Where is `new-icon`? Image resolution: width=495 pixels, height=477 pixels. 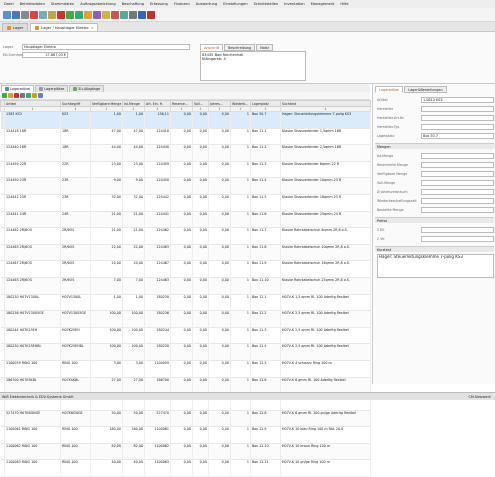
new-icon is located at coordinates (7, 14).